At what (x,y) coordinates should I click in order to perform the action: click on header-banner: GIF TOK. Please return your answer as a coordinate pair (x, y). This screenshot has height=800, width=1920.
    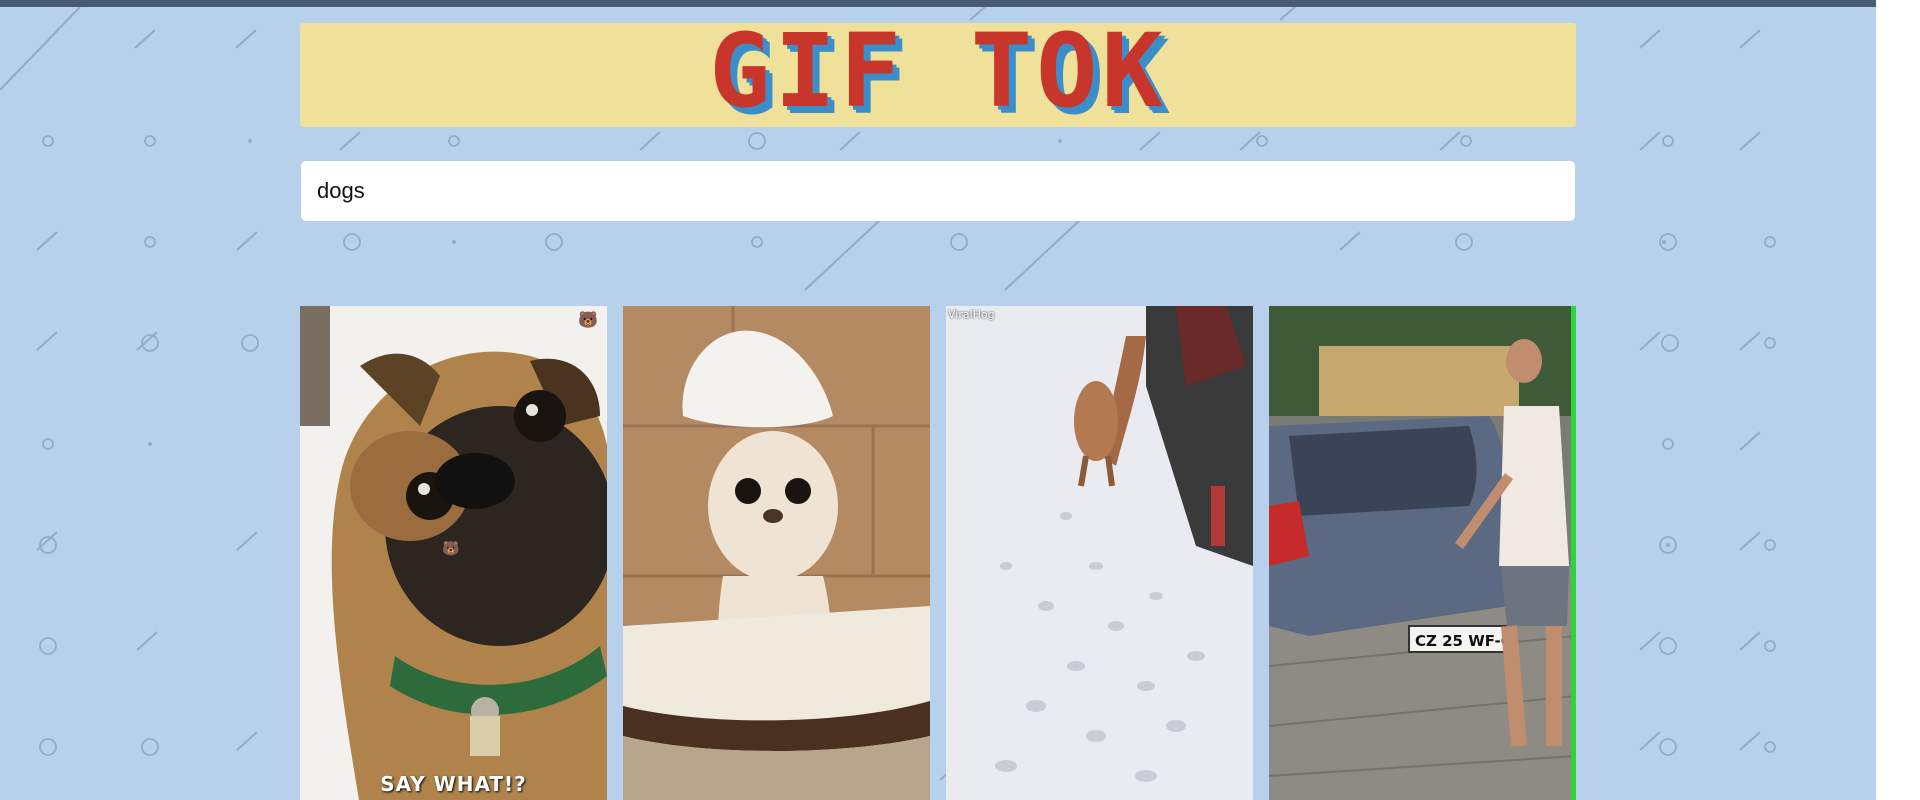
    Looking at the image, I should click on (938, 71).